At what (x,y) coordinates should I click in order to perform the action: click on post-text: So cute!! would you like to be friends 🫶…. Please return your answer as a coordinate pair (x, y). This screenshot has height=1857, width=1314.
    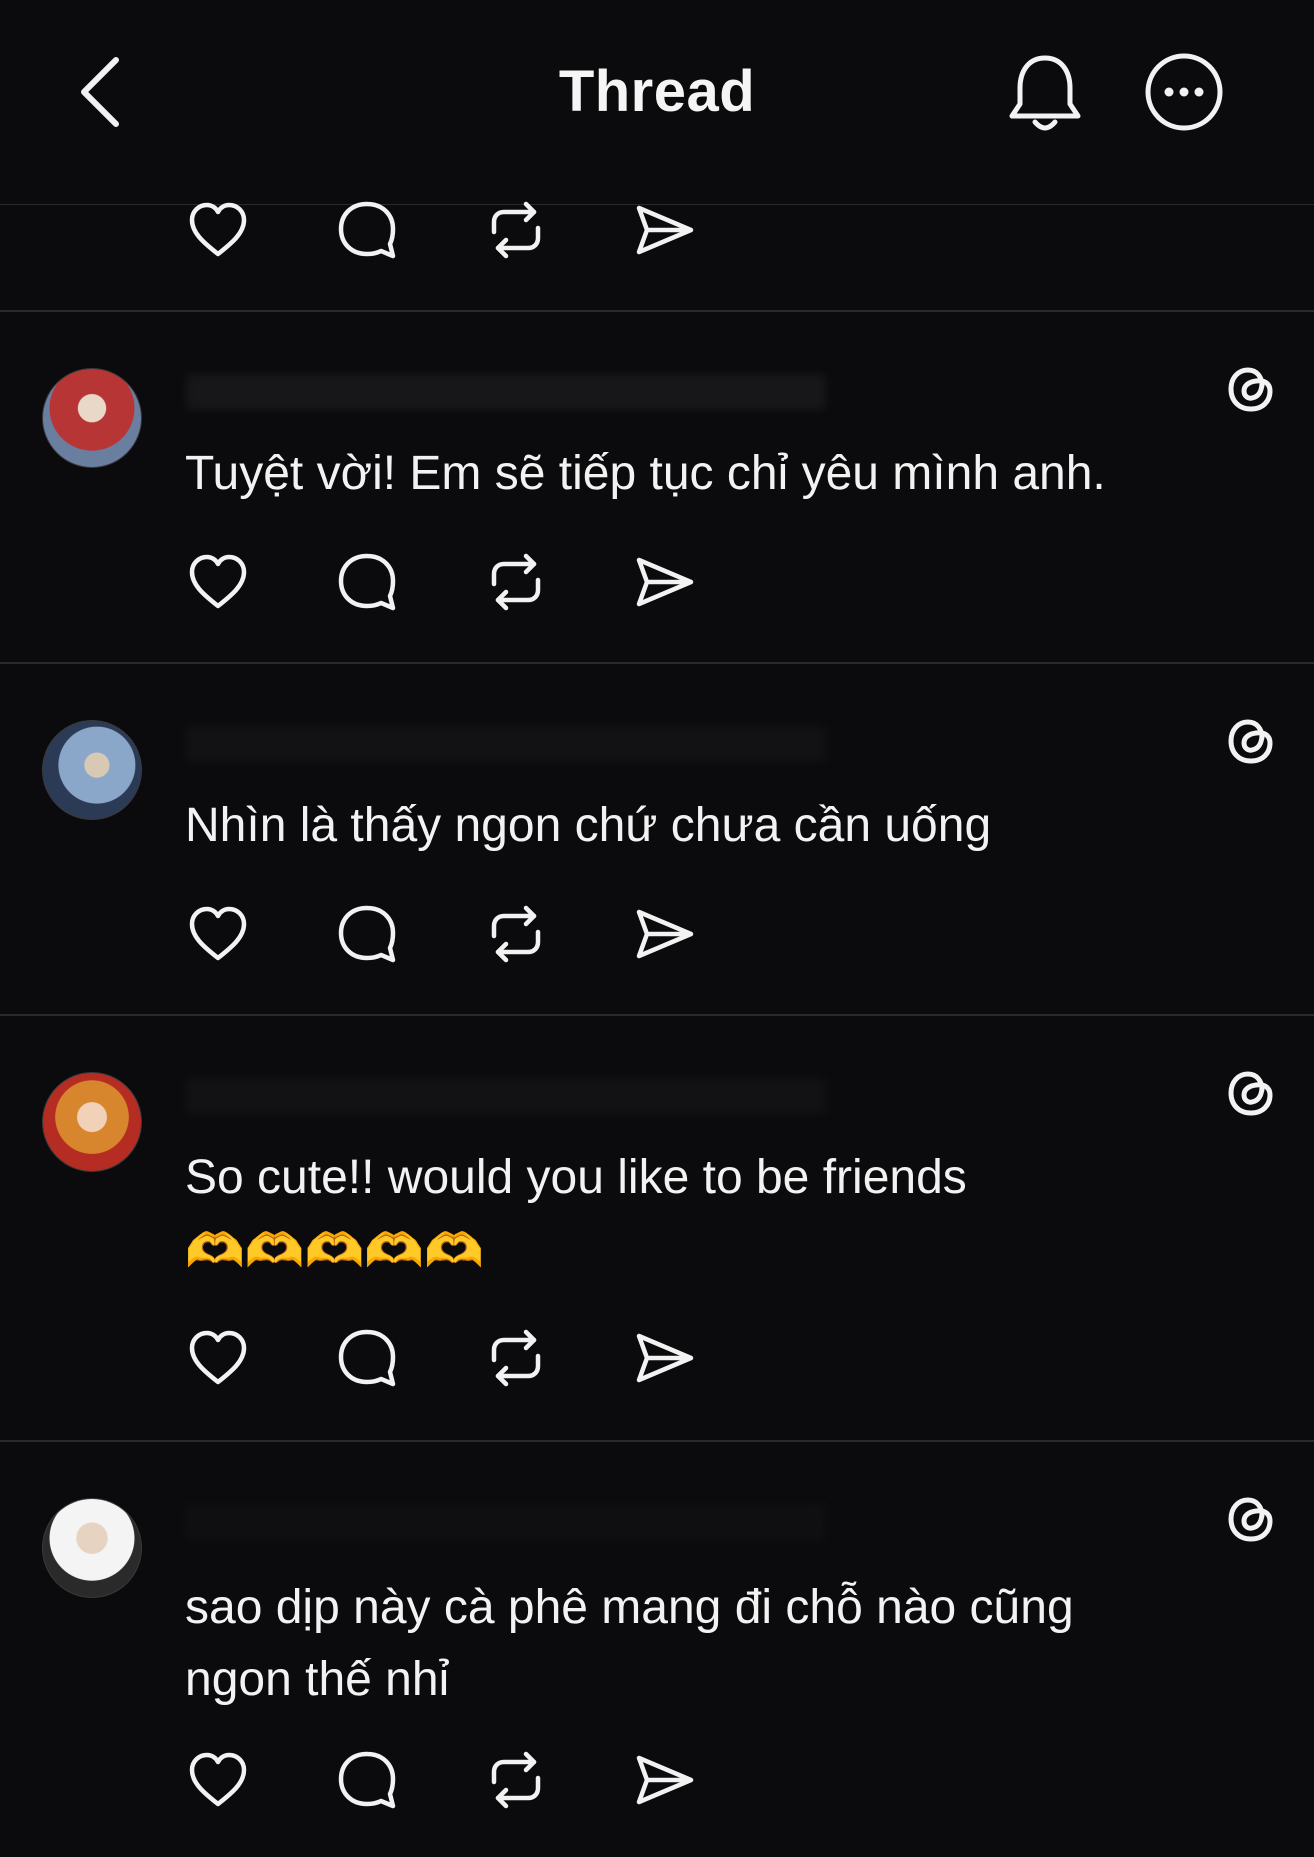
    Looking at the image, I should click on (720, 1215).